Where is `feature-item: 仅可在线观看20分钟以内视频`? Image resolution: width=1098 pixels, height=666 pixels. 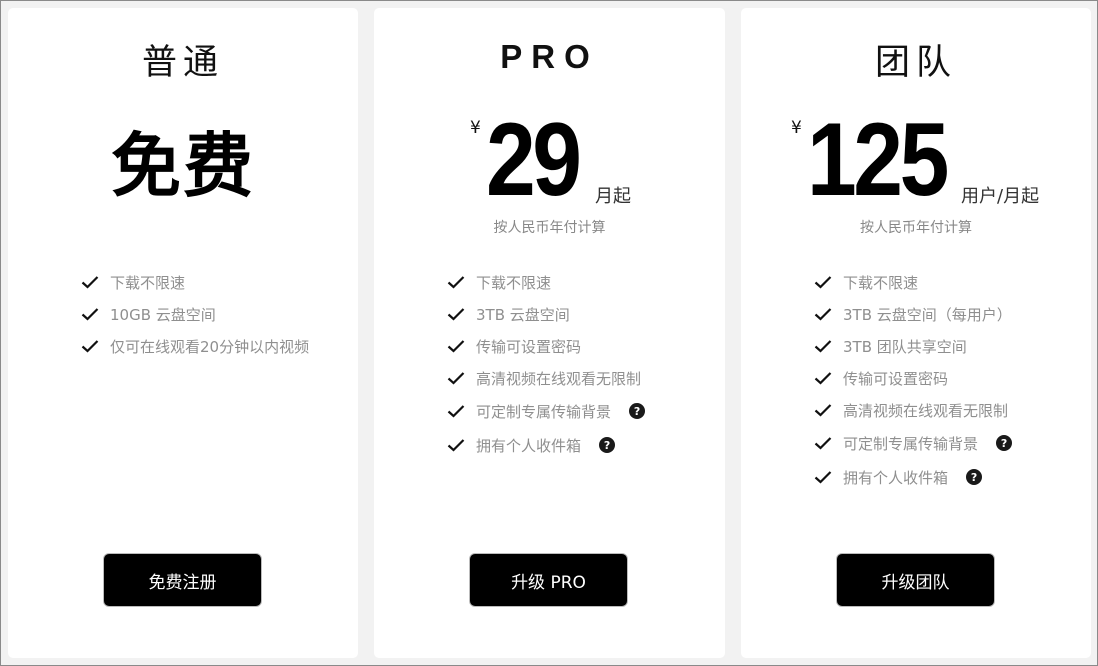 feature-item: 仅可在线观看20分钟以内视频 is located at coordinates (195, 346).